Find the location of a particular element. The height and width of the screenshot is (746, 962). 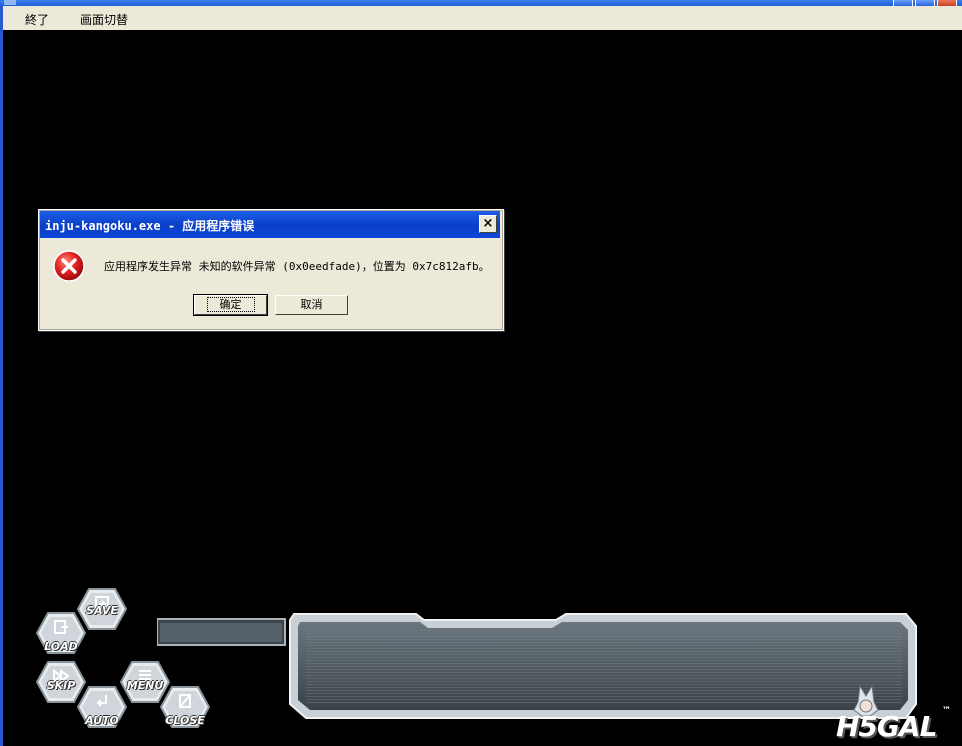

message-window is located at coordinates (603, 666).